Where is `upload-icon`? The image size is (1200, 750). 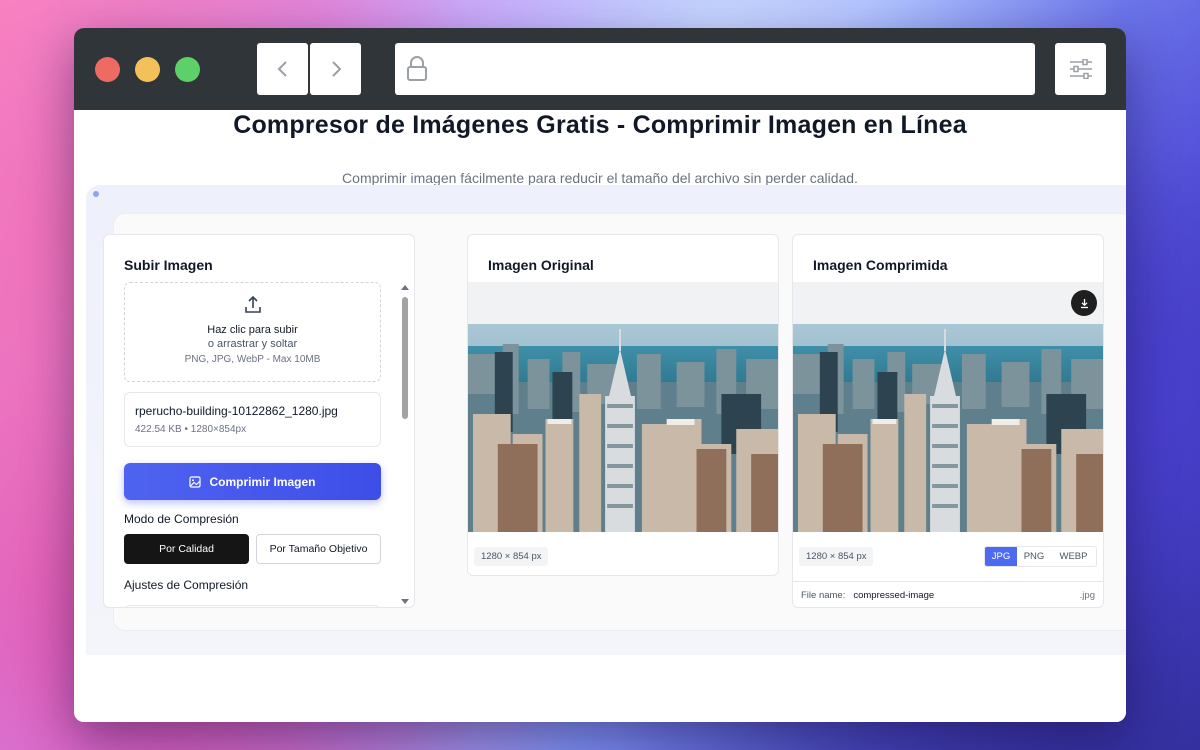
upload-icon is located at coordinates (253, 304).